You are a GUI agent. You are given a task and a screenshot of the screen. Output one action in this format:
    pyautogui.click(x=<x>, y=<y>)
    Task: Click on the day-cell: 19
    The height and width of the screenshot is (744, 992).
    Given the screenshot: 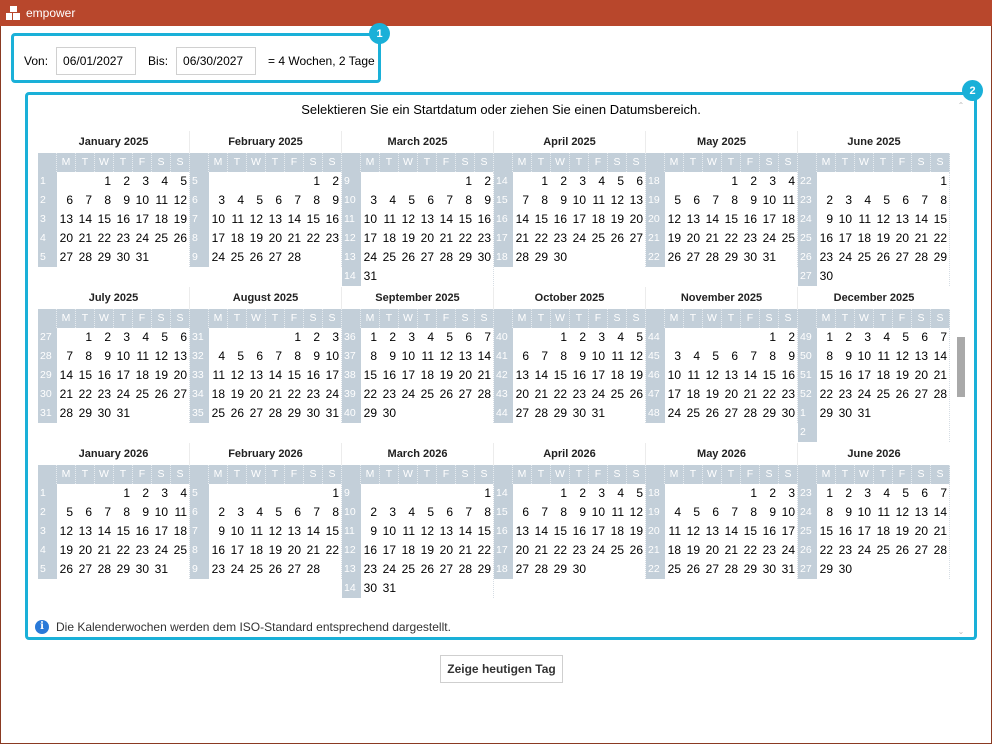 What is the action you would take?
    pyautogui.click(x=66, y=550)
    